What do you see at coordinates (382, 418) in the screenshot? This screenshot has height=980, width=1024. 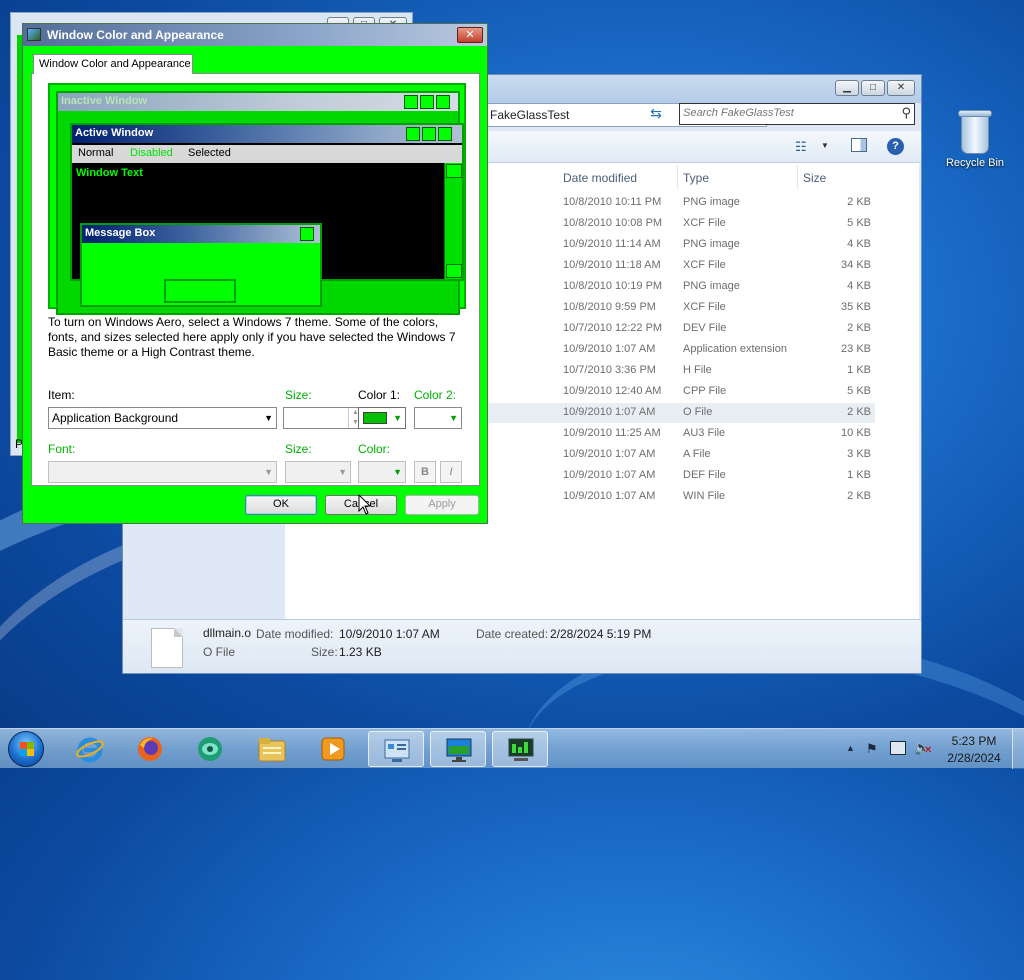 I see `color1-picker: ▼` at bounding box center [382, 418].